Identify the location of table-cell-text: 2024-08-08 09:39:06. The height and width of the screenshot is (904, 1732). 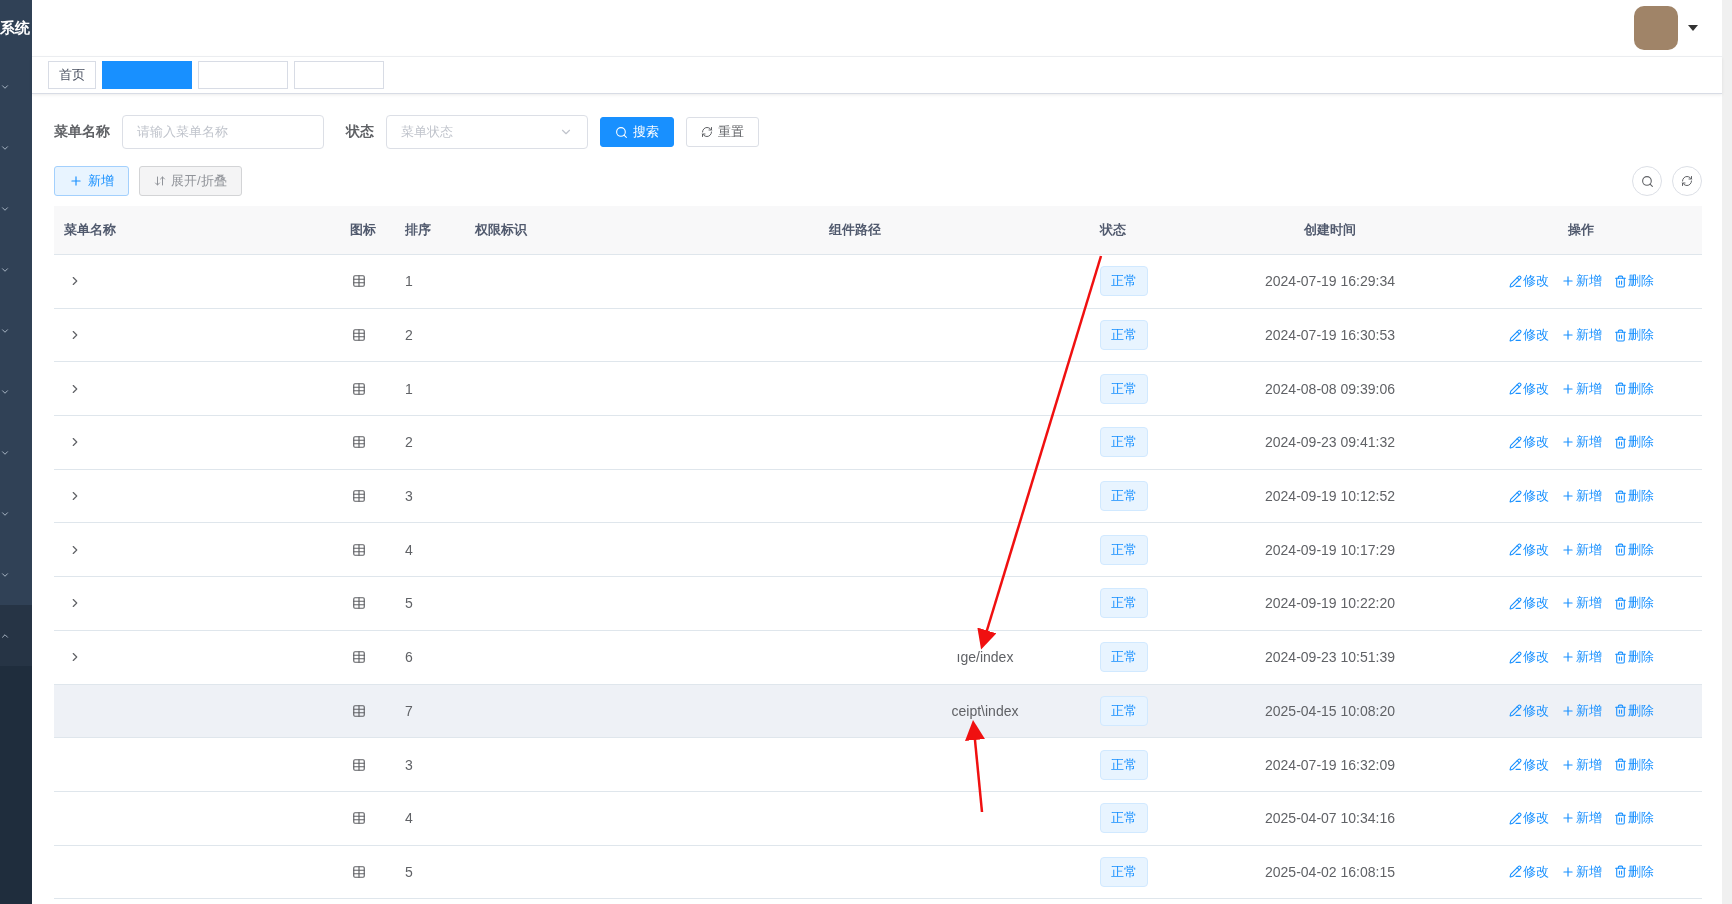
(1330, 388).